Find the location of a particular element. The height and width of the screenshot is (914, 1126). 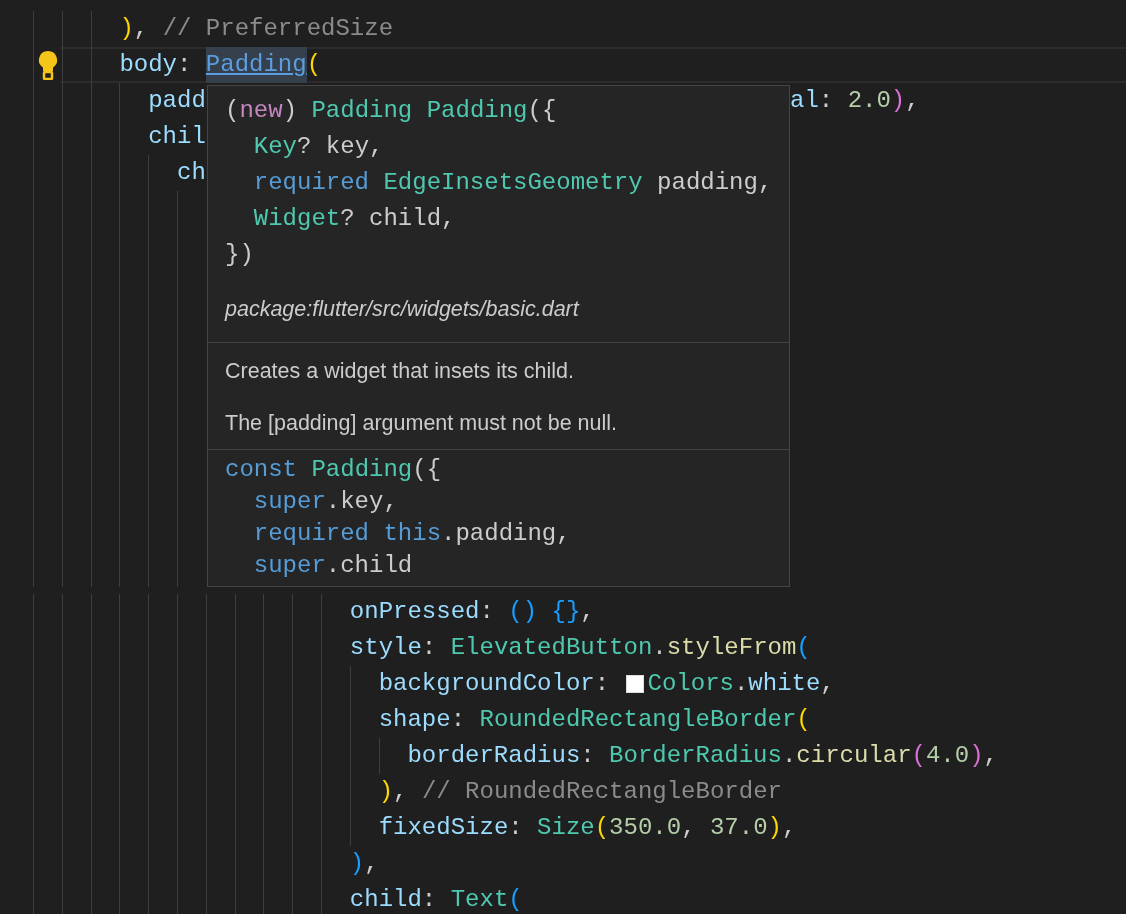

code-text: fixedSize: Size(350.0, 37.0), is located at coordinates (587, 828).